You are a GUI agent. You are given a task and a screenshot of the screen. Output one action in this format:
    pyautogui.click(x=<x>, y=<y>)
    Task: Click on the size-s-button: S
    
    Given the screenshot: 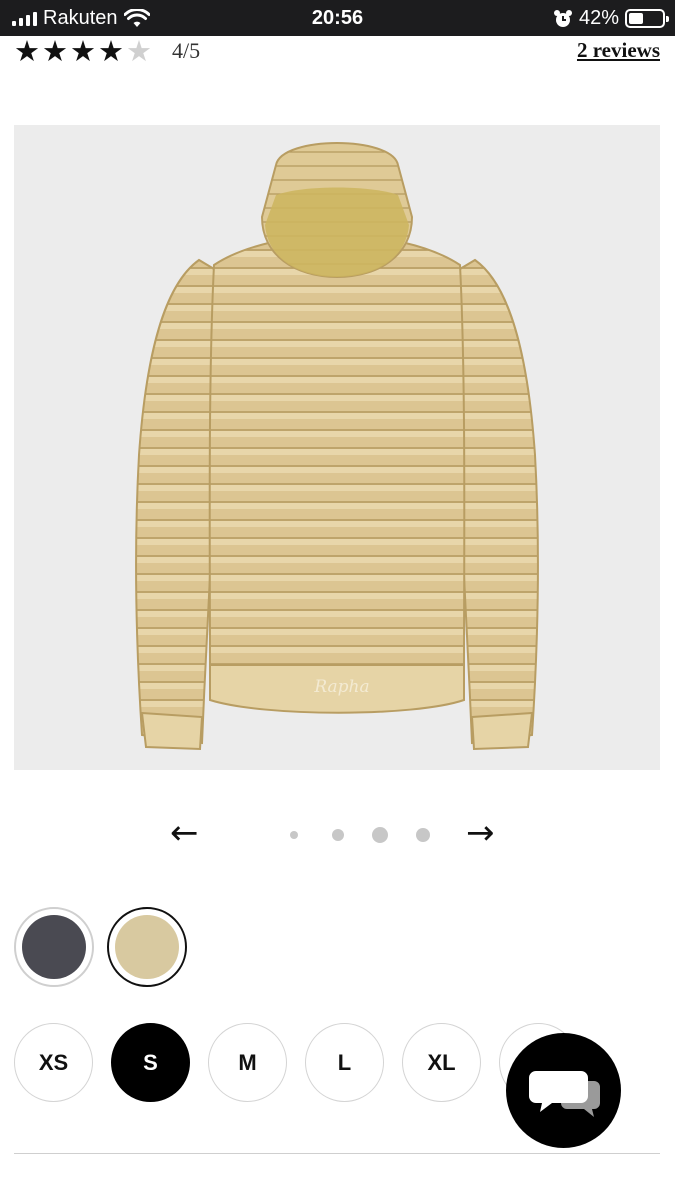 What is the action you would take?
    pyautogui.click(x=150, y=1062)
    